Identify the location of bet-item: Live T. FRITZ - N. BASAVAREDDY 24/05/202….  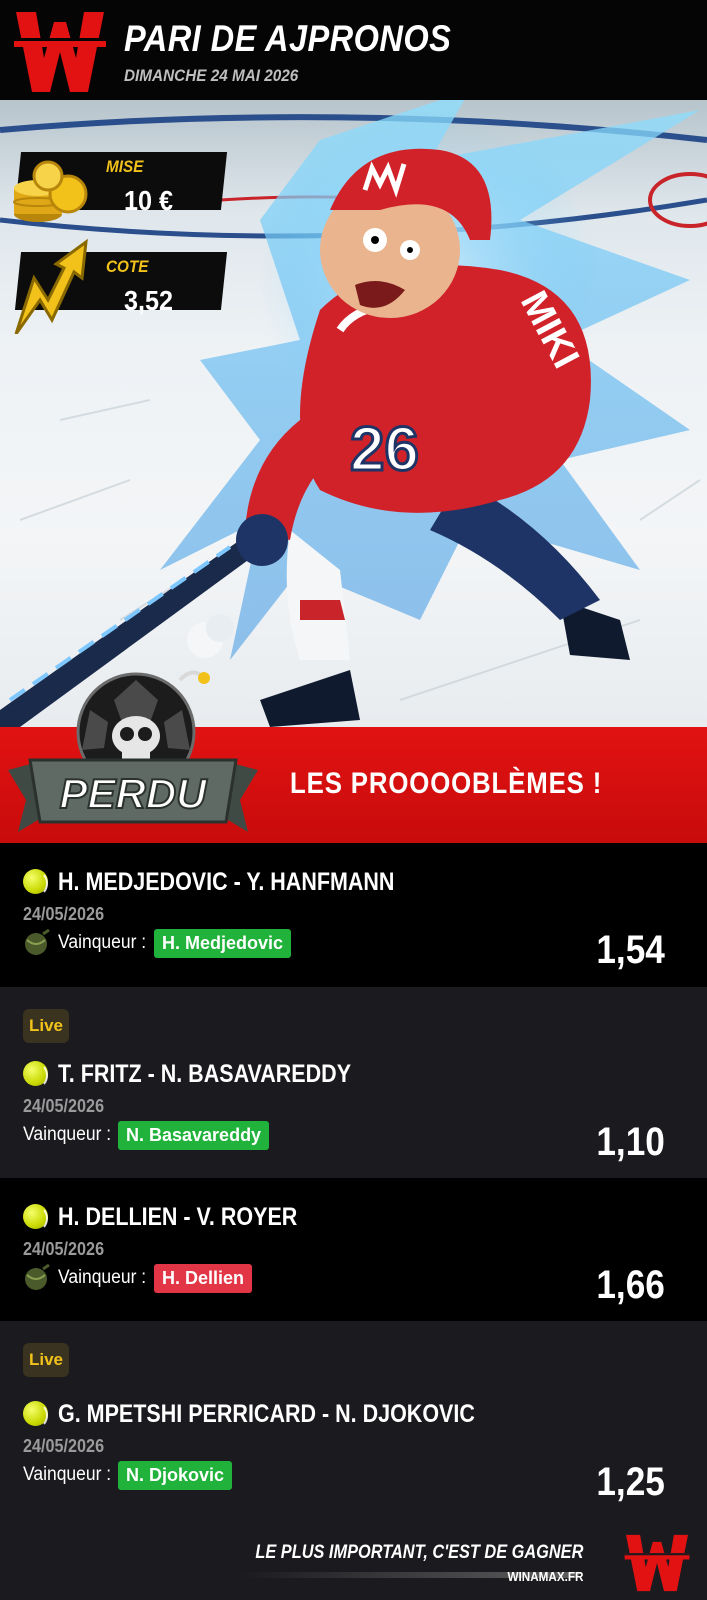
(353, 1082).